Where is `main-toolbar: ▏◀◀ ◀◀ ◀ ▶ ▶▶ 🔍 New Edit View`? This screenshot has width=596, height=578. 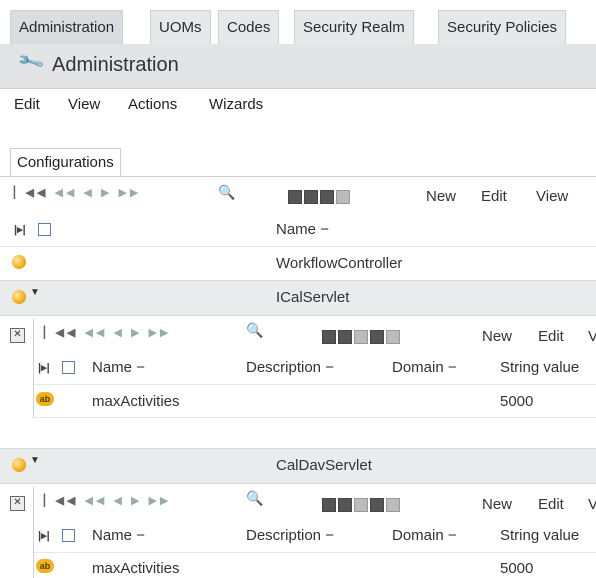 main-toolbar: ▏◀◀ ◀◀ ◀ ▶ ▶▶ 🔍 New Edit View is located at coordinates (298, 195).